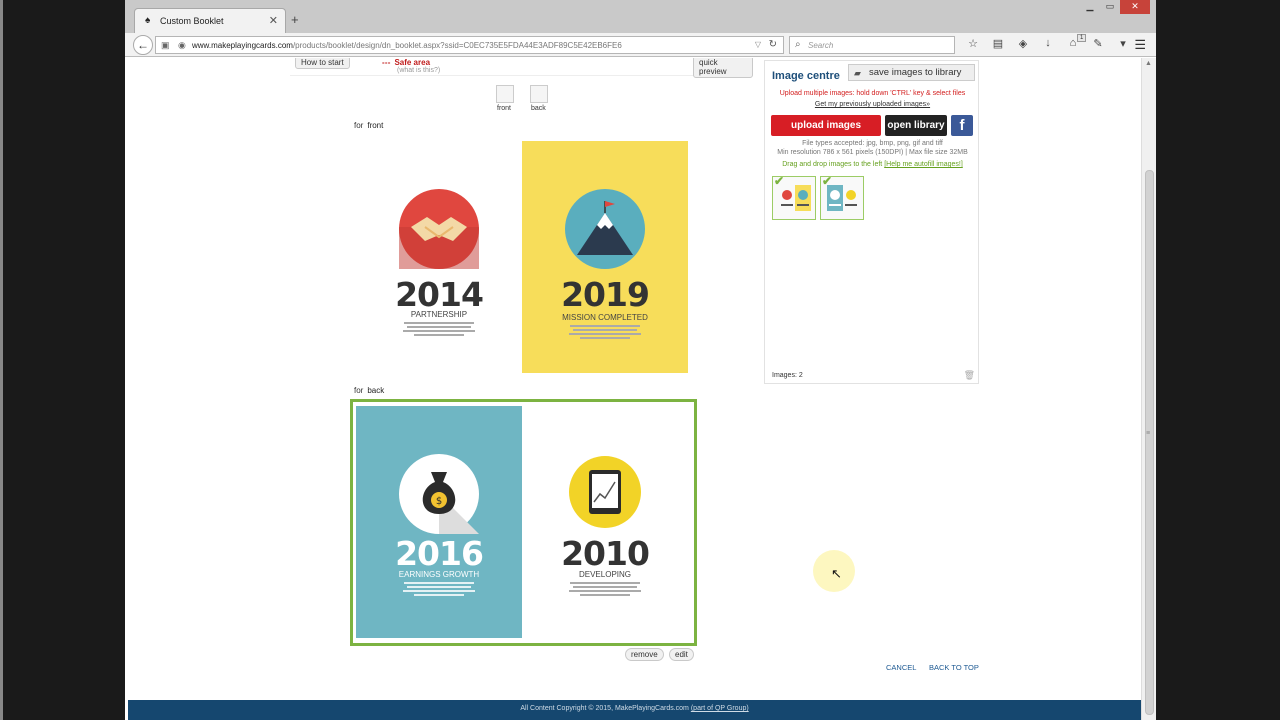 The height and width of the screenshot is (720, 1280). I want to click on download-icon: ↓, so click(1048, 43).